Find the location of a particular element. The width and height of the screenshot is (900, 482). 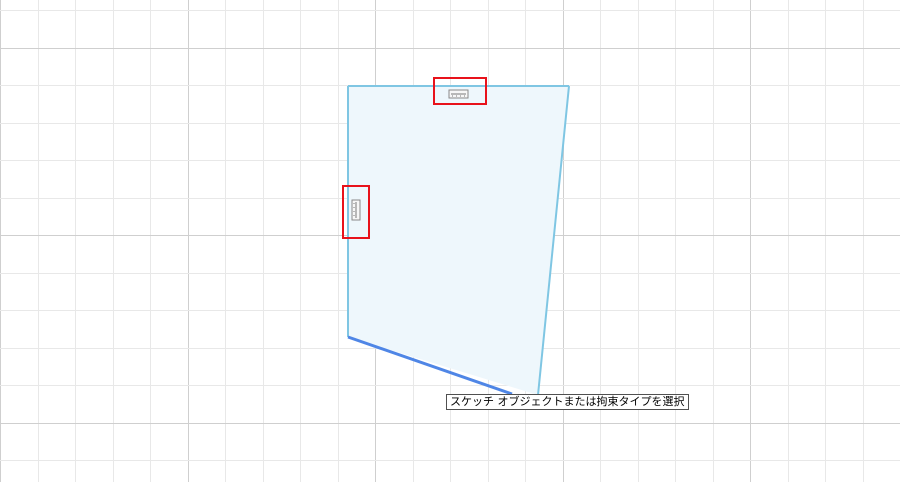

sketch-tooltip: スケッチ オブジェクトまたは拘束タイプを選択 is located at coordinates (567, 402).